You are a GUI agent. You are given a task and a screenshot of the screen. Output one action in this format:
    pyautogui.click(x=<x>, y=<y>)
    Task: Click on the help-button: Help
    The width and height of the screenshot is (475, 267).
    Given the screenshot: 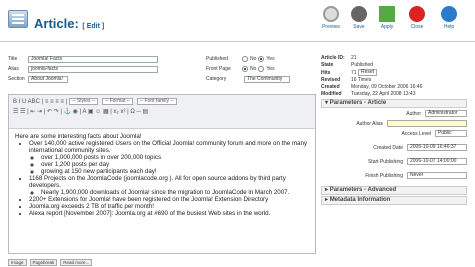 What is the action you would take?
    pyautogui.click(x=449, y=18)
    